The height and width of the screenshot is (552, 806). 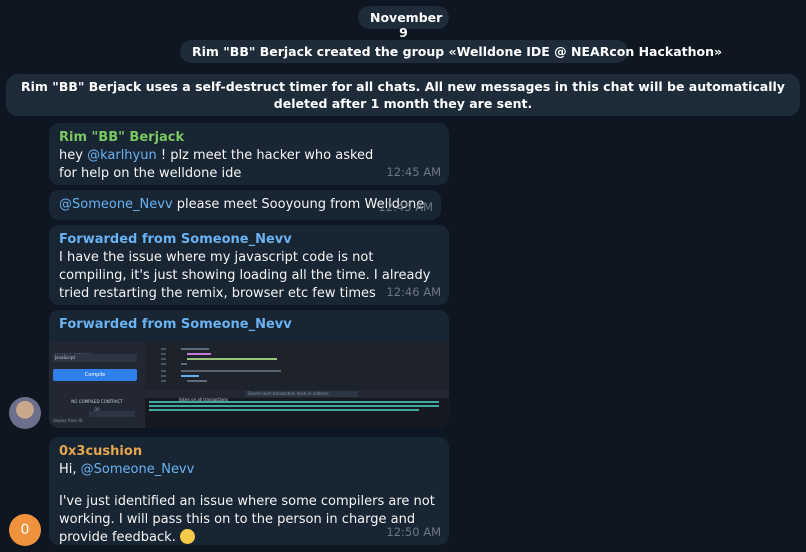 What do you see at coordinates (413, 532) in the screenshot?
I see `message-time: 12:50 AM` at bounding box center [413, 532].